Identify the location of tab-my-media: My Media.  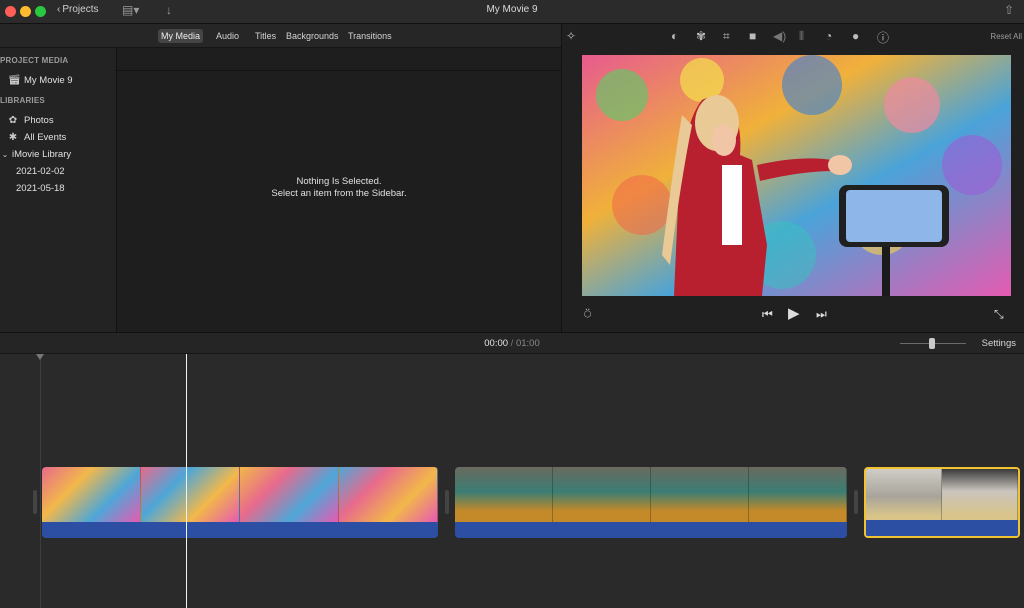
(181, 36).